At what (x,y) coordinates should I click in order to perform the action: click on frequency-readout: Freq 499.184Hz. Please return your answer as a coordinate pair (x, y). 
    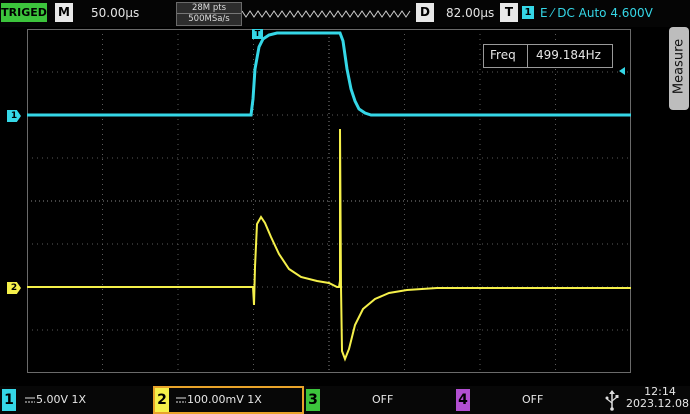
    Looking at the image, I should click on (548, 56).